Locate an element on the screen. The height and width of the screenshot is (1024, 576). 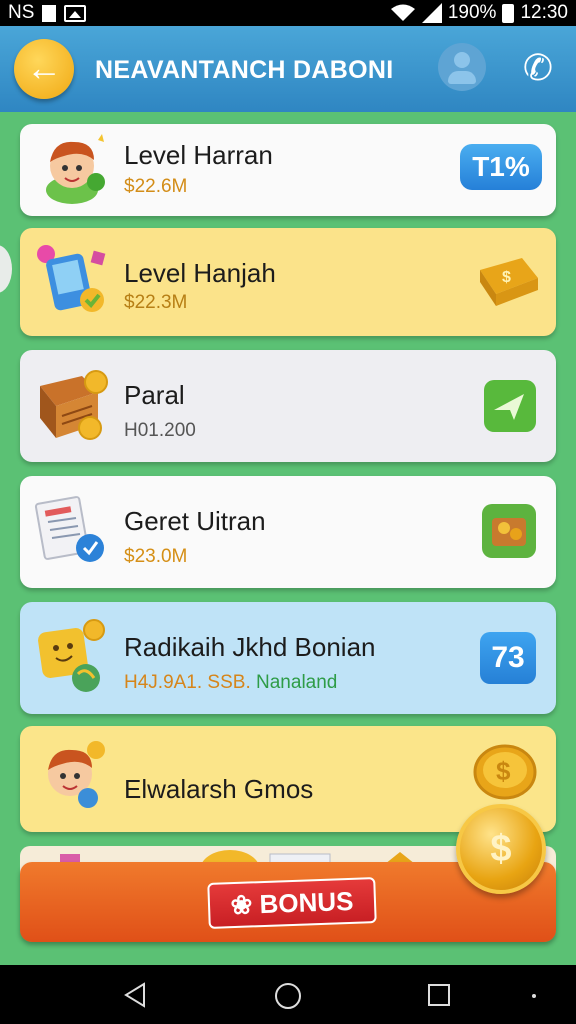
badge-label: T1% is located at coordinates (501, 166).